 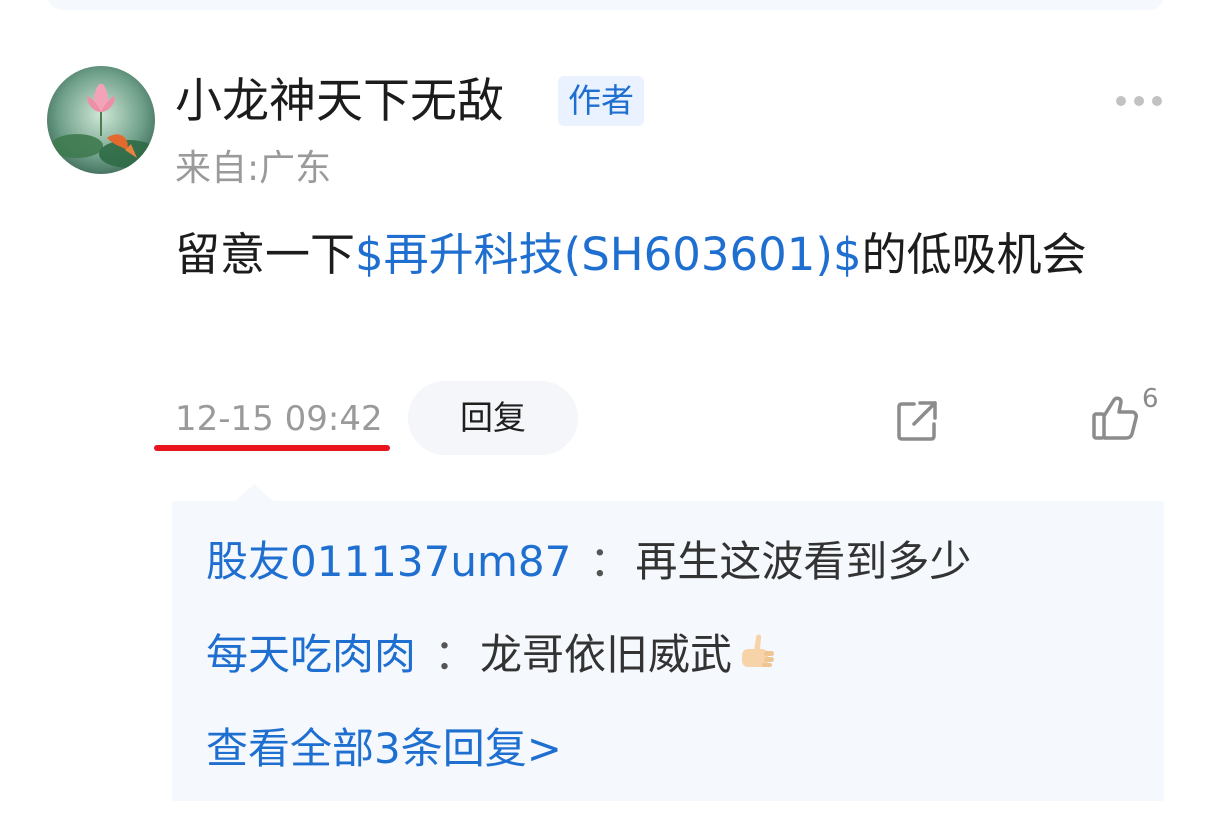 What do you see at coordinates (272, 448) in the screenshot?
I see `red-underline-annotation` at bounding box center [272, 448].